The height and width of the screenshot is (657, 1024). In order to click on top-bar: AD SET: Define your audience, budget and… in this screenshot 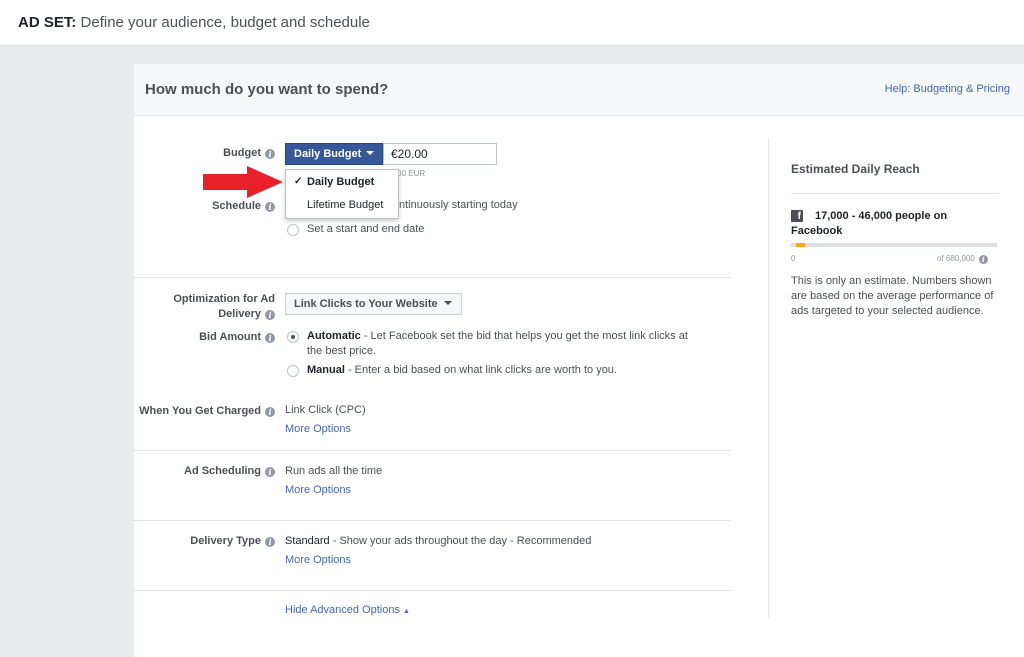, I will do `click(512, 23)`.